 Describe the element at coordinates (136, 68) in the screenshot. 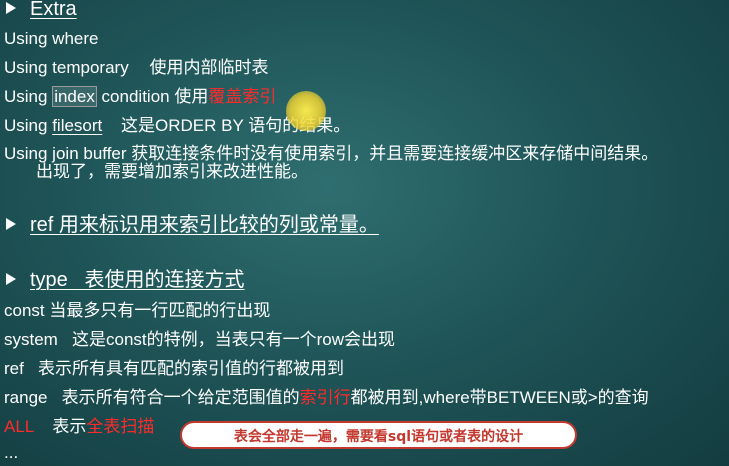

I see `extra-using-temporary: Using temporary 使用内部临时表` at that location.